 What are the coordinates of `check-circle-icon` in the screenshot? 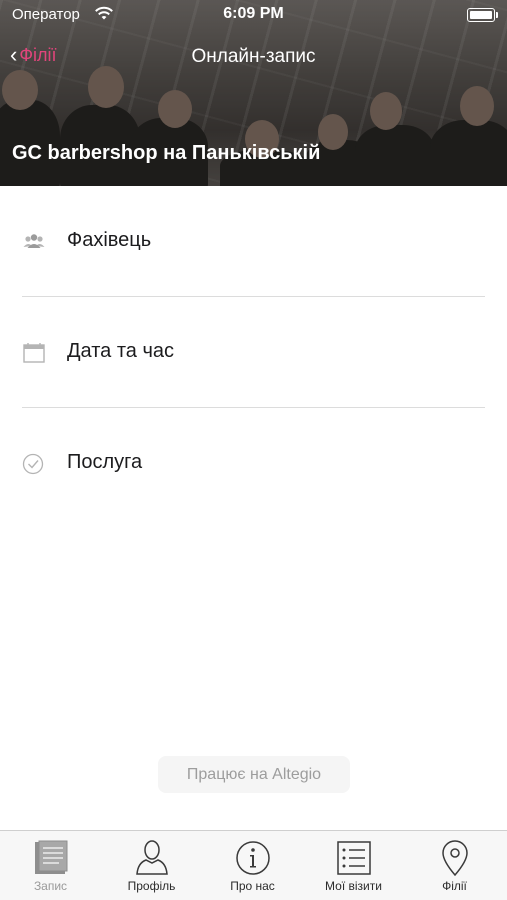 It's located at (34, 464).